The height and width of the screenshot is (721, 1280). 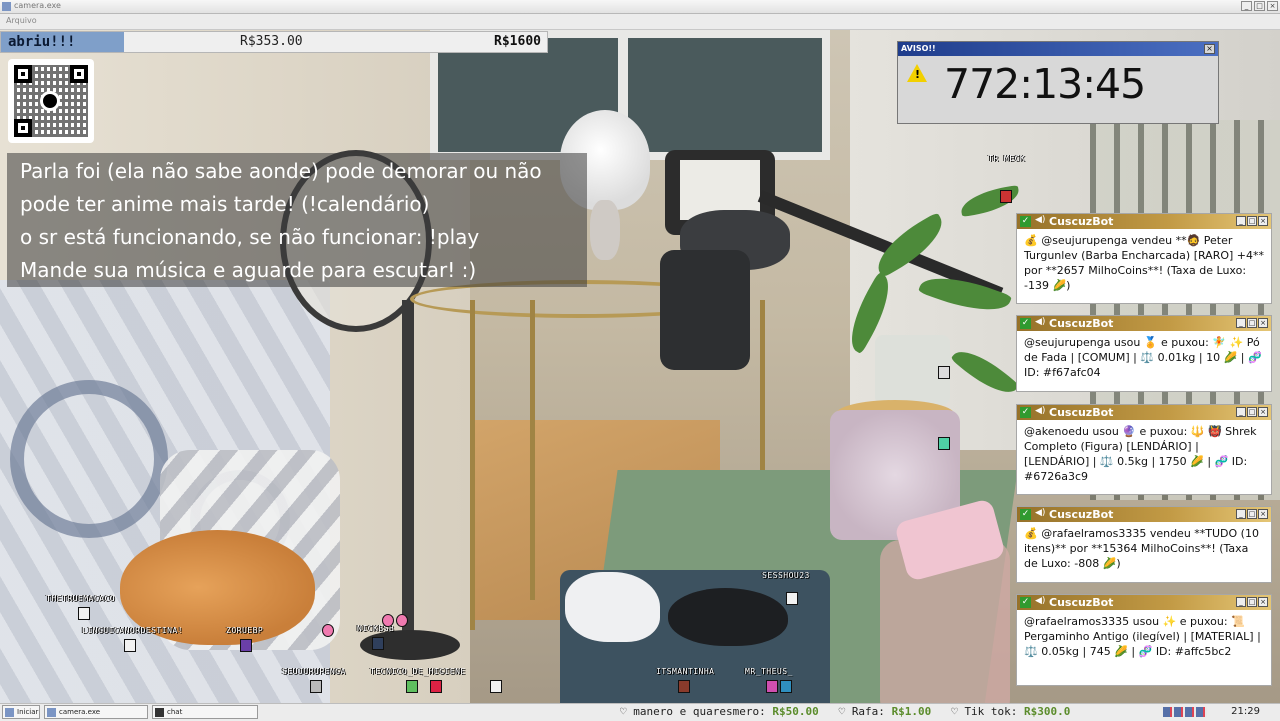 I want to click on avatar-name: MR_THEUS_, so click(x=769, y=671).